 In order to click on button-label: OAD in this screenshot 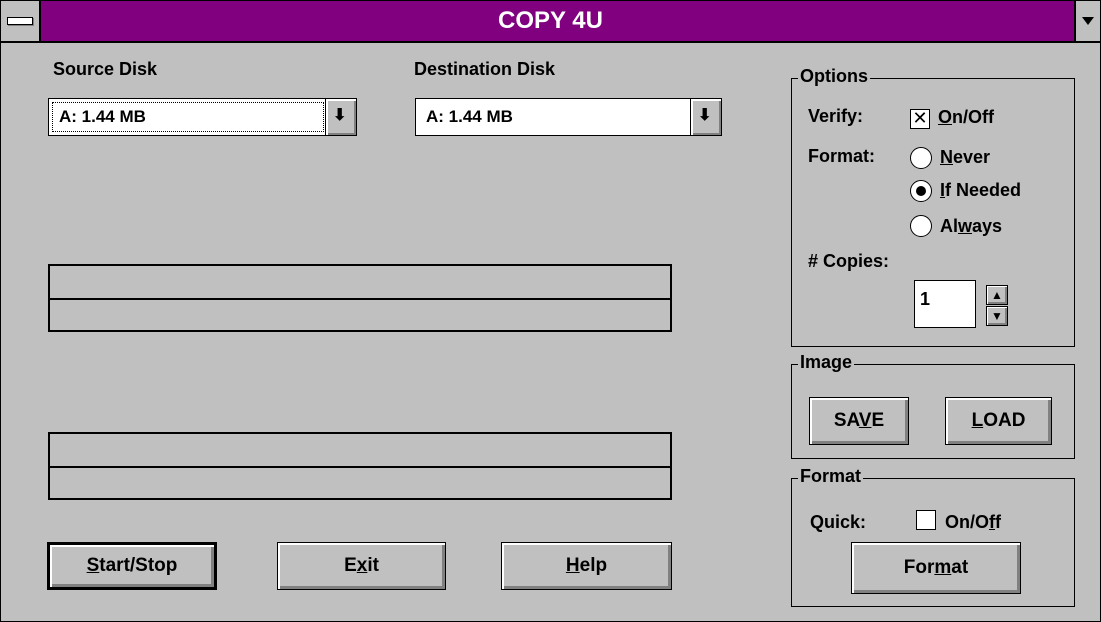, I will do `click(1004, 420)`.